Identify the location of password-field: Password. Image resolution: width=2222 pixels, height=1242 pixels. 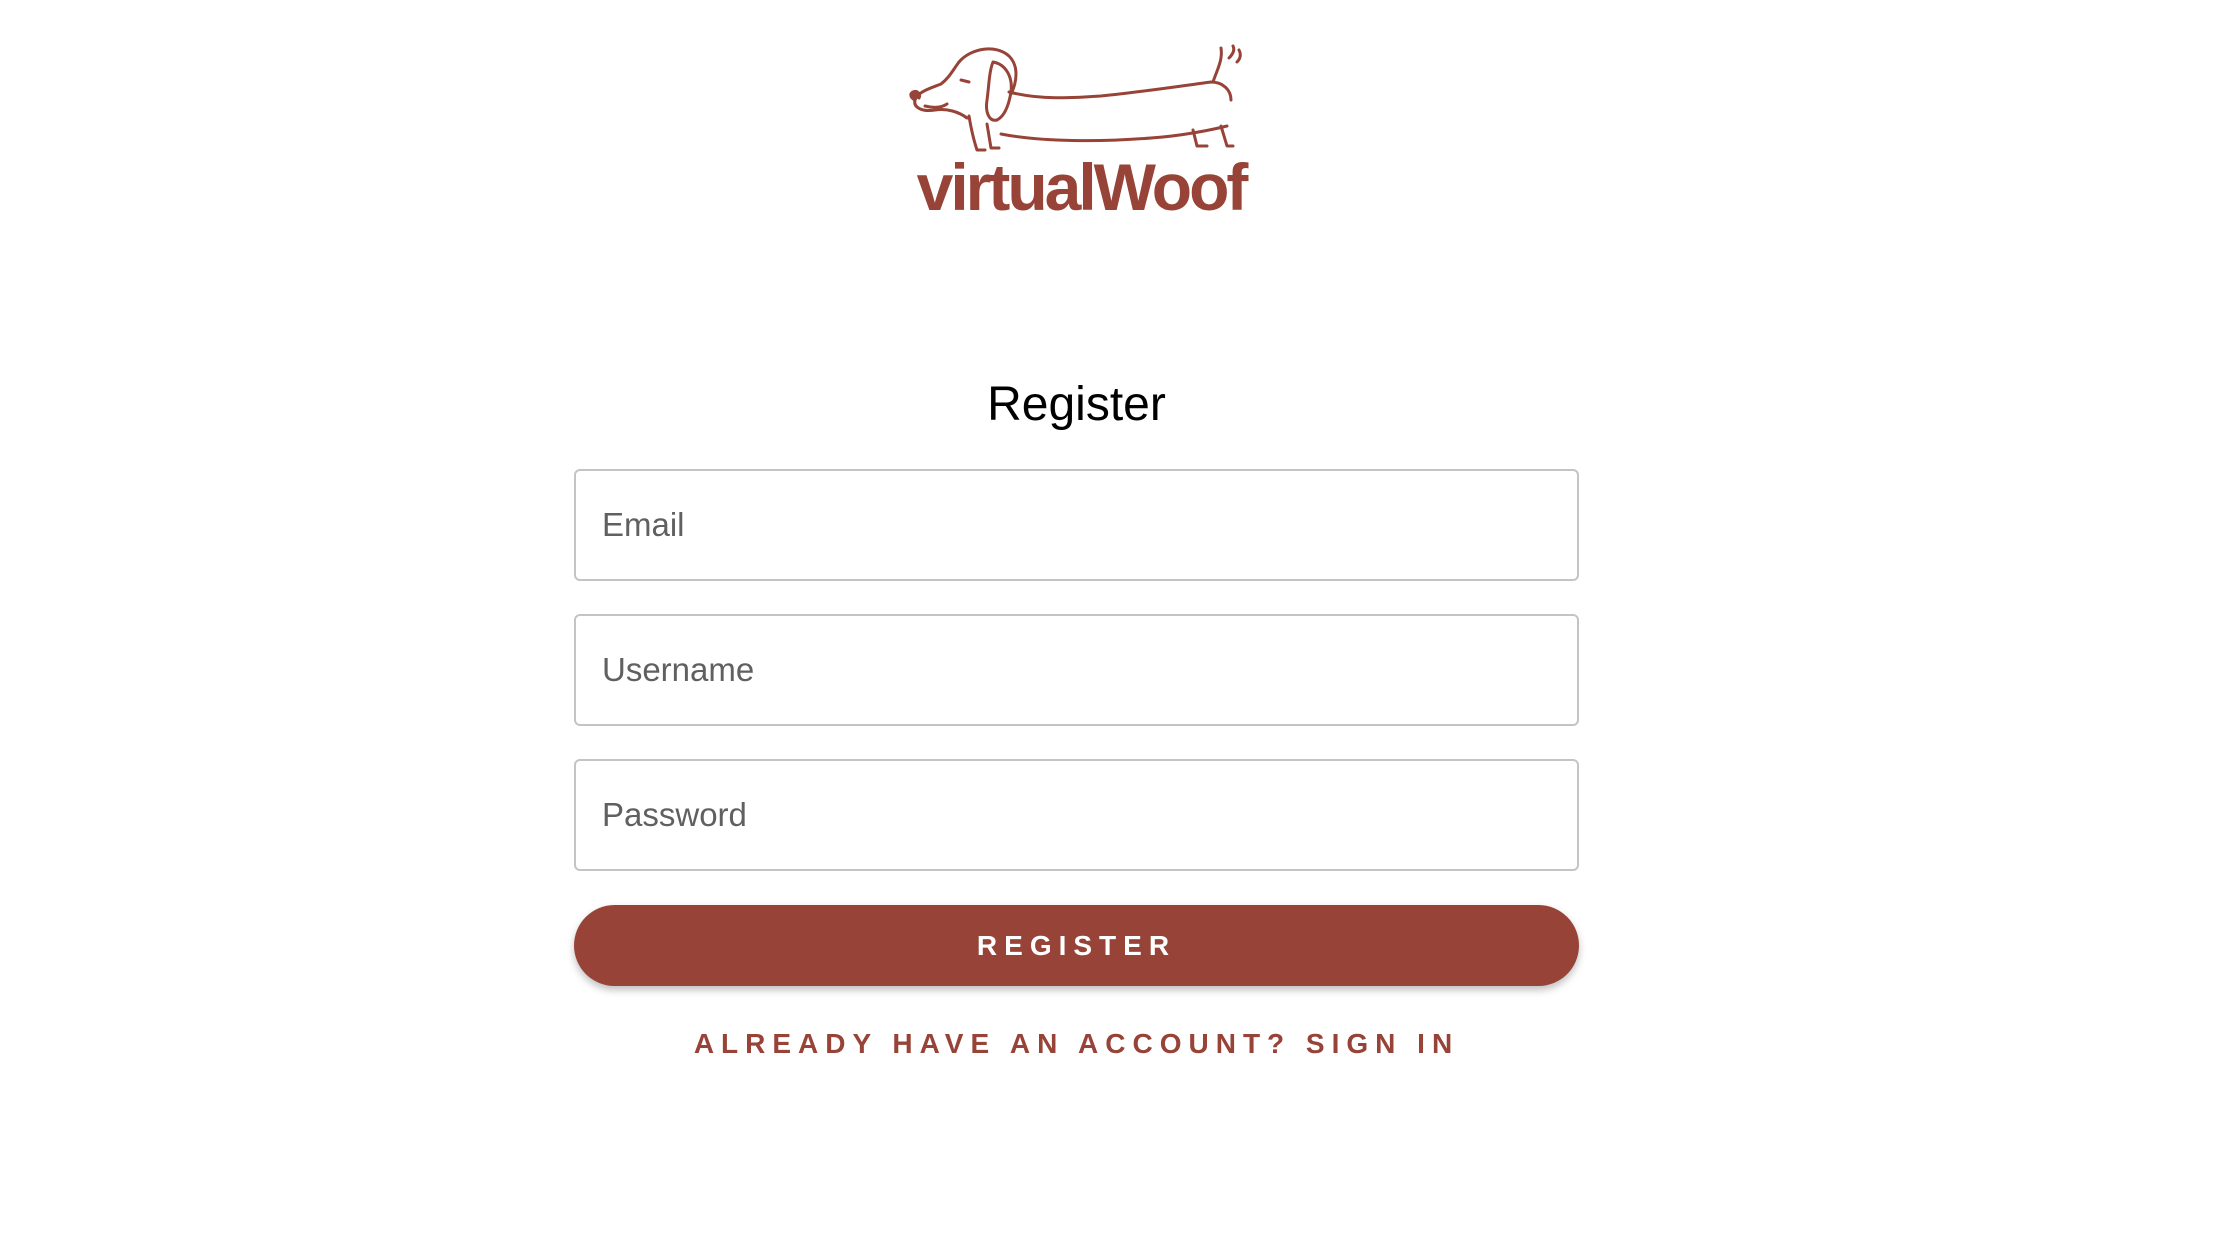
(1076, 815).